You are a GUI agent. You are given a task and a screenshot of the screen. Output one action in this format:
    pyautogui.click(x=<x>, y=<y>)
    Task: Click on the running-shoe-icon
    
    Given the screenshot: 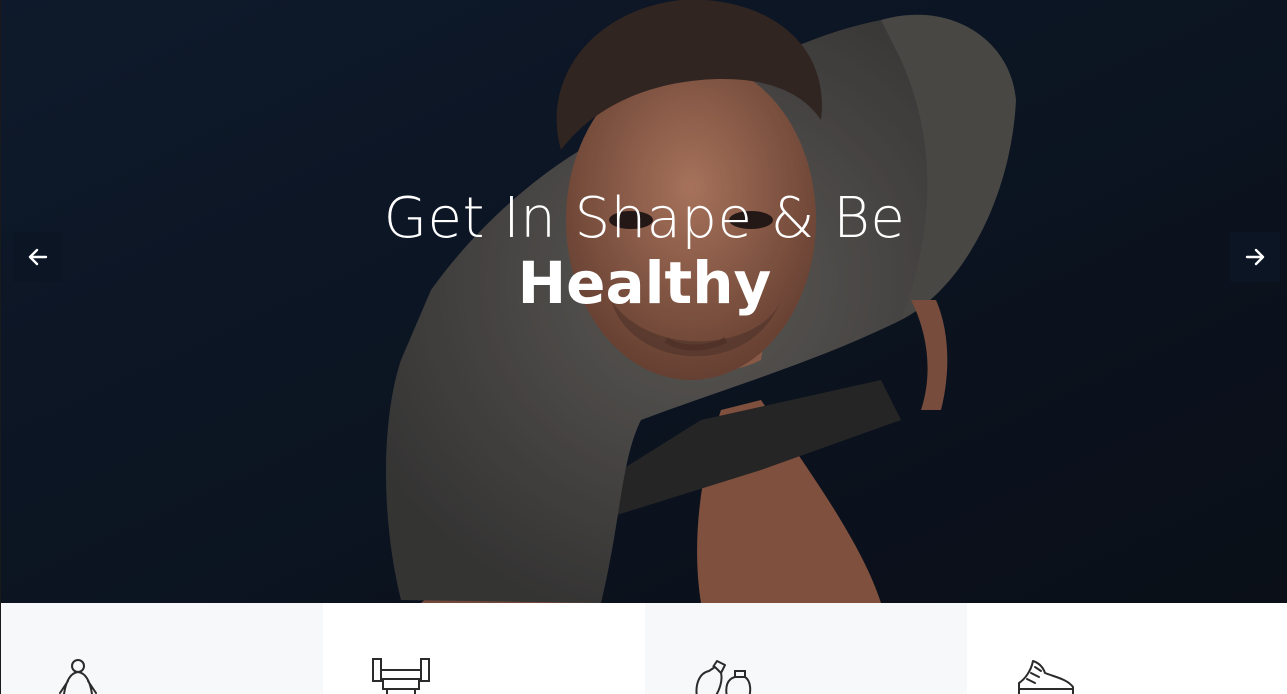 What is the action you would take?
    pyautogui.click(x=1046, y=677)
    